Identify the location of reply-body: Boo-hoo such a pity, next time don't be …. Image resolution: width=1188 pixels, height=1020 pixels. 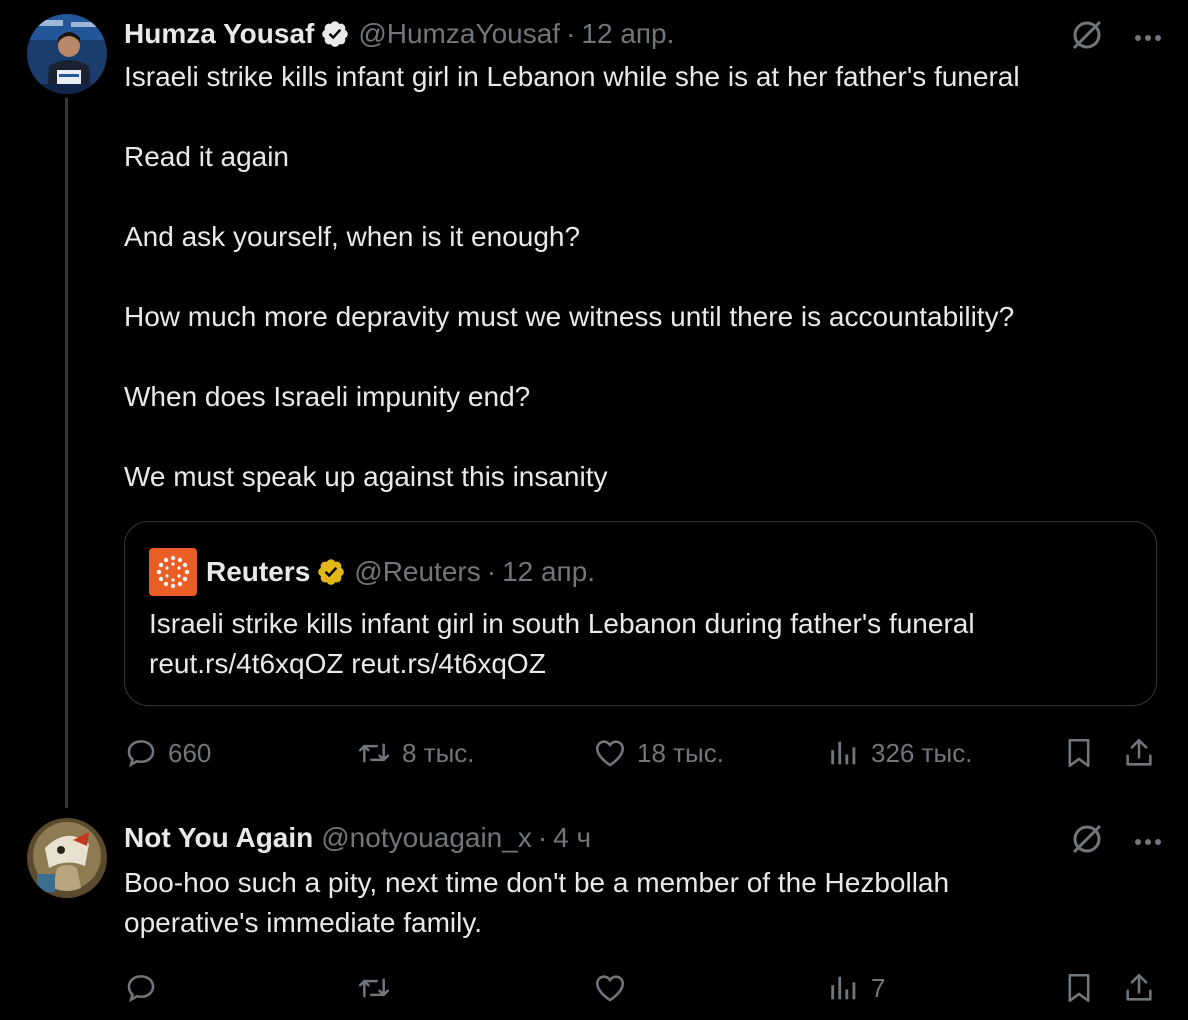
(537, 902).